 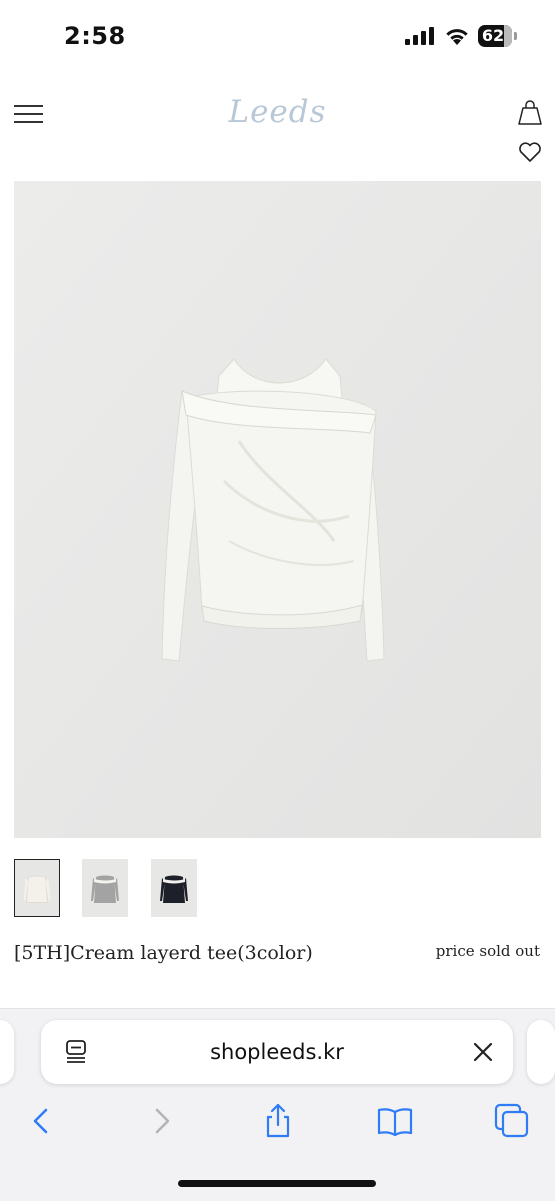 I want to click on wifi-icon, so click(x=457, y=37).